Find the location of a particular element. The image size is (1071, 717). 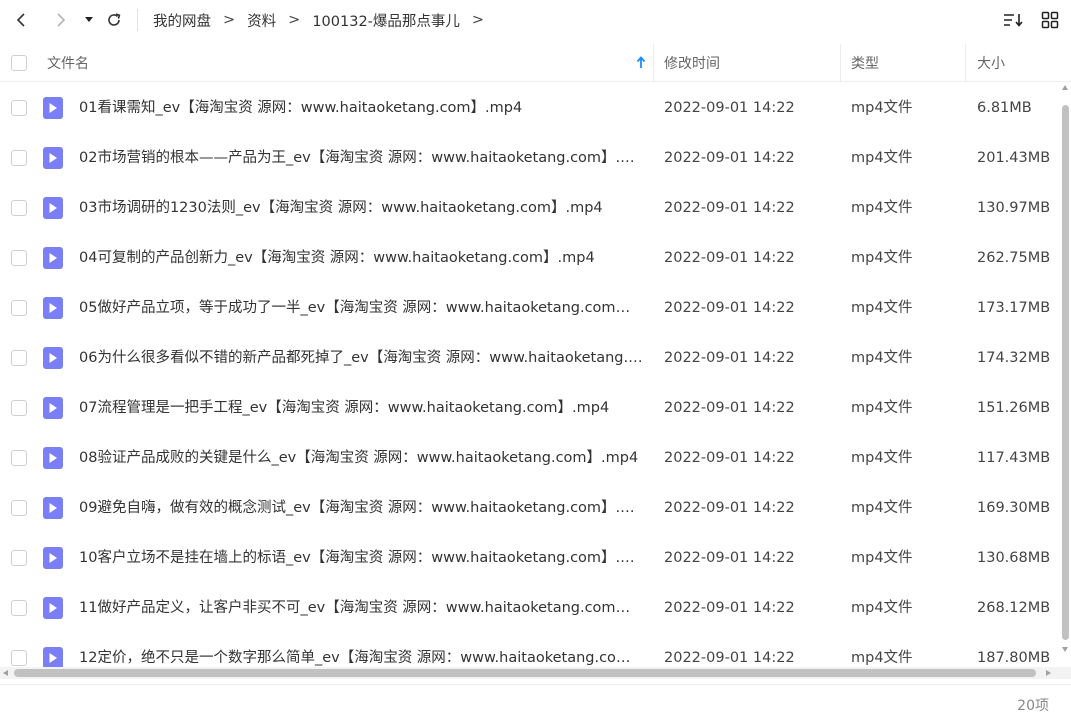

horizontal-scrollbar is located at coordinates (535, 673).